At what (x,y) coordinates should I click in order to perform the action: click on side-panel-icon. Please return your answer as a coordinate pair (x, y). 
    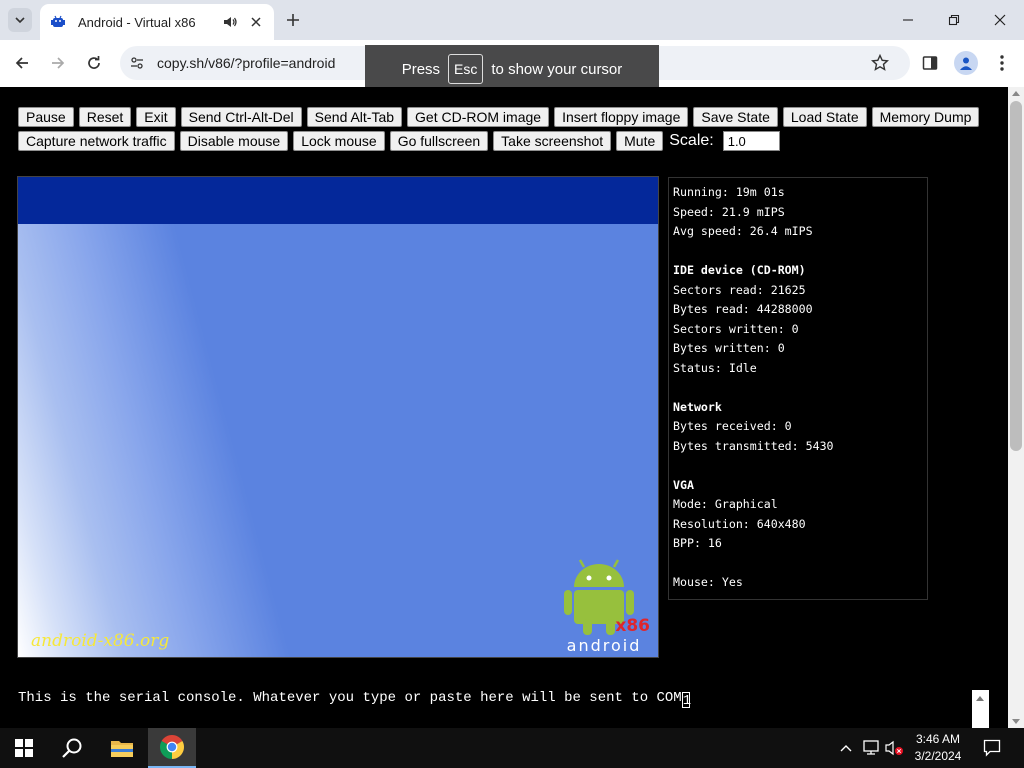
    Looking at the image, I should click on (930, 63).